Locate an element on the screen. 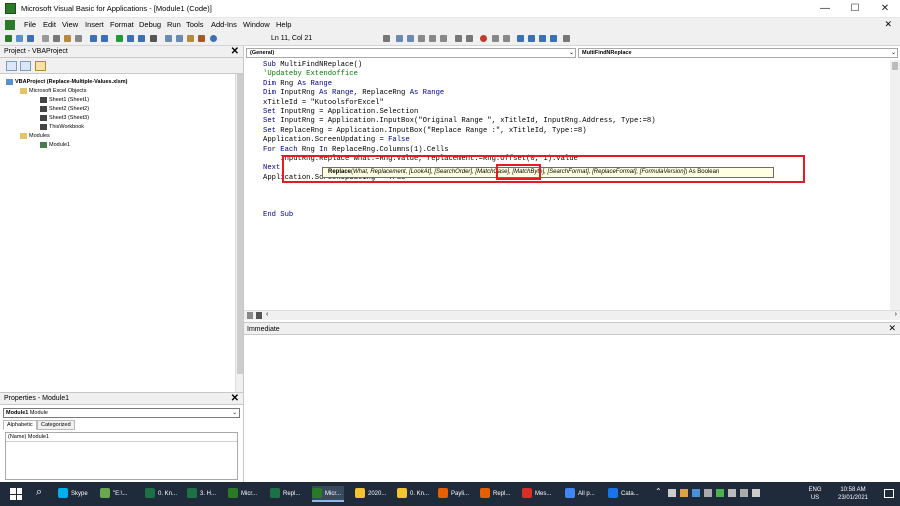 Image resolution: width=900 pixels, height=506 pixels. bluetooth-icon is located at coordinates (696, 493).